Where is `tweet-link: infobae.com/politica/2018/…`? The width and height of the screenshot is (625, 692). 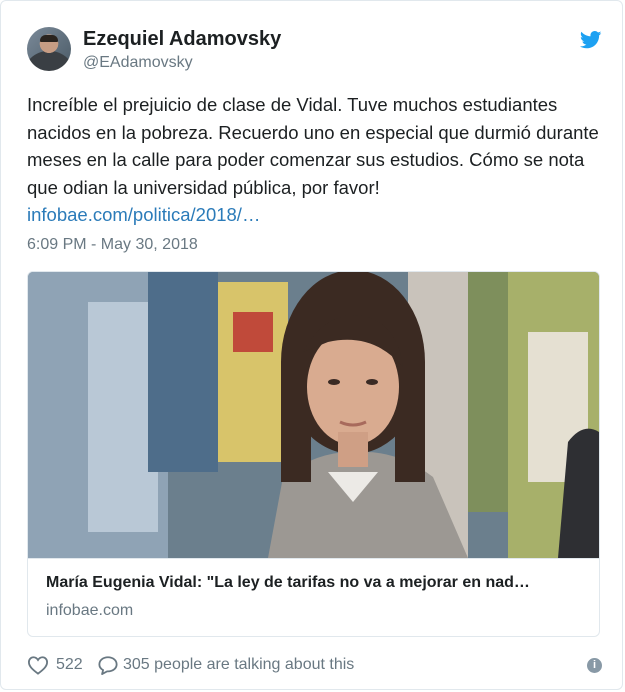 tweet-link: infobae.com/politica/2018/… is located at coordinates (143, 214).